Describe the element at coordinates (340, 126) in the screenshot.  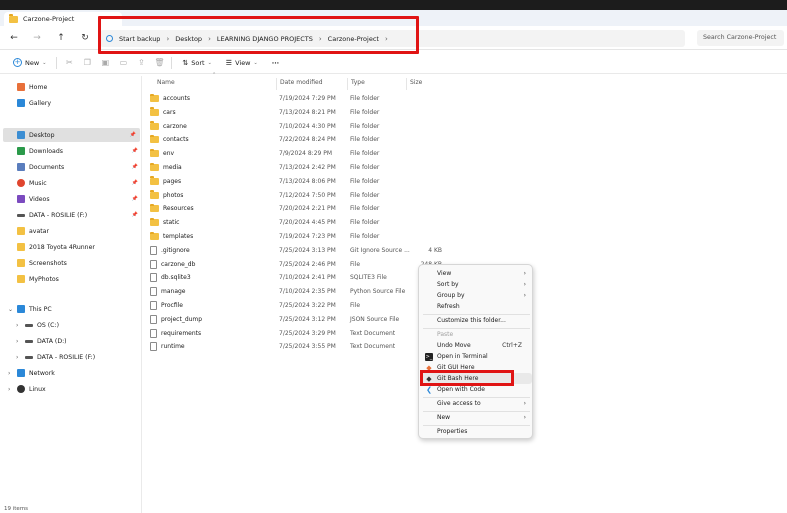
I see `file-row: carzone 7/10/2024 4:30 PM File folder` at that location.